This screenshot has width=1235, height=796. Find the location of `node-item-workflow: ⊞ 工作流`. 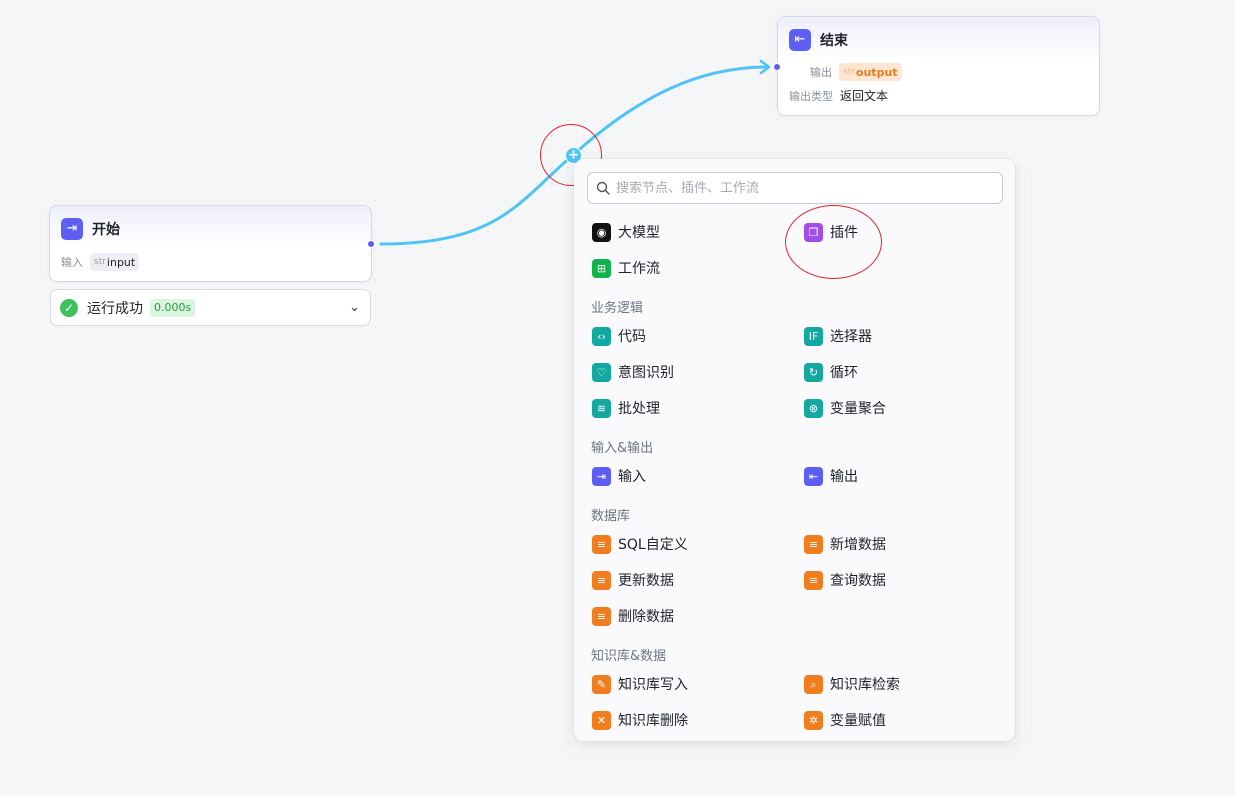

node-item-workflow: ⊞ 工作流 is located at coordinates (626, 268).